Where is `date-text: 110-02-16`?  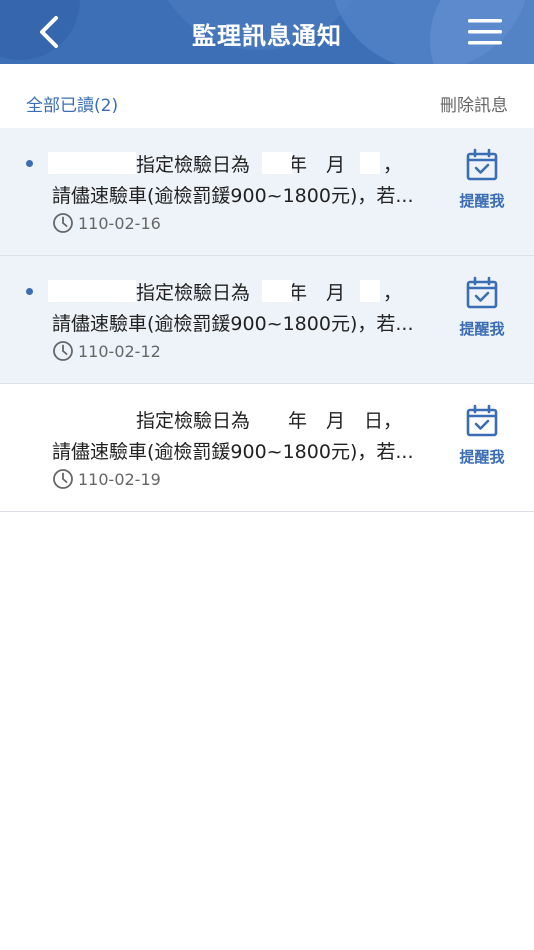
date-text: 110-02-16 is located at coordinates (119, 223).